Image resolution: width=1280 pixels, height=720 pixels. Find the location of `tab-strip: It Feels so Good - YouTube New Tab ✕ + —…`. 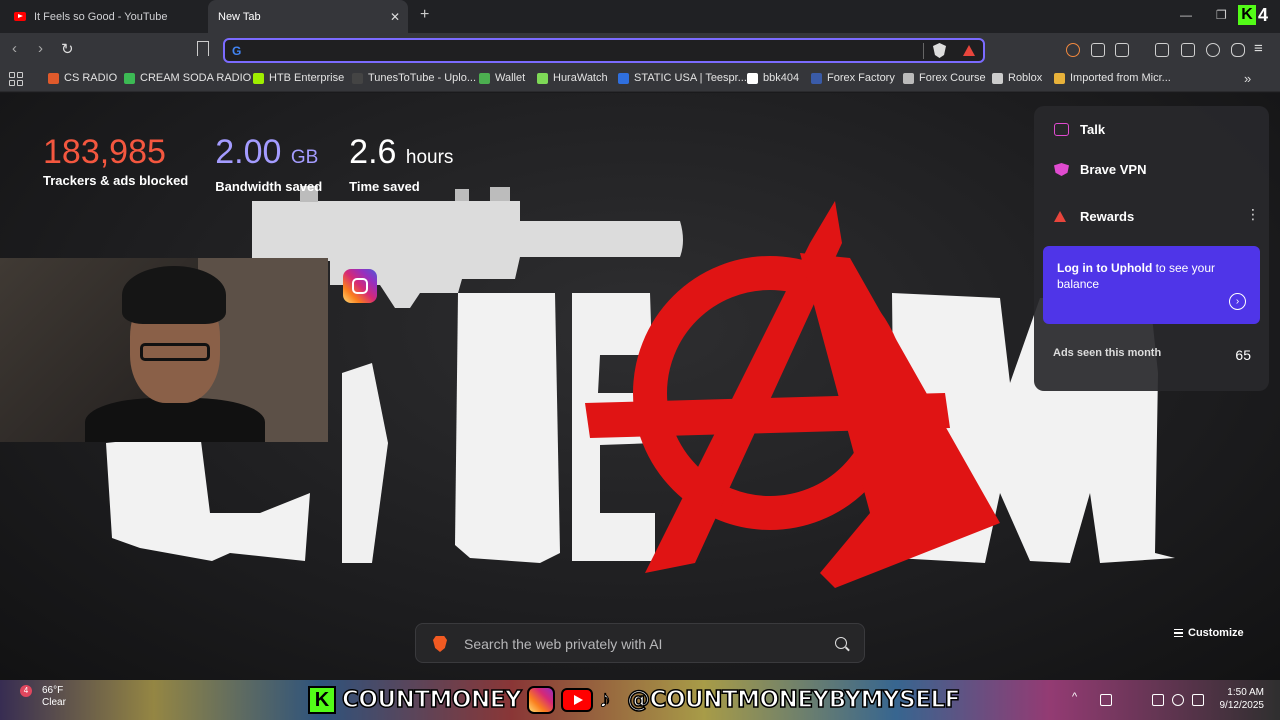

tab-strip: It Feels so Good - YouTube New Tab ✕ + —… is located at coordinates (640, 16).